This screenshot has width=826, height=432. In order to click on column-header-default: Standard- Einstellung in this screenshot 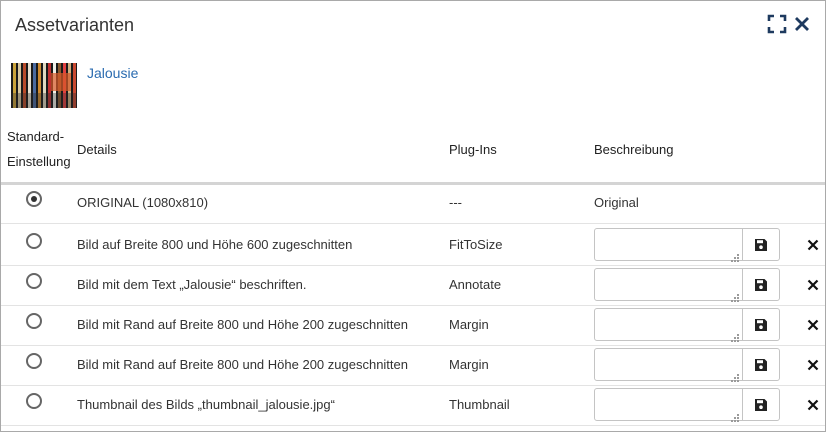, I will do `click(39, 149)`.